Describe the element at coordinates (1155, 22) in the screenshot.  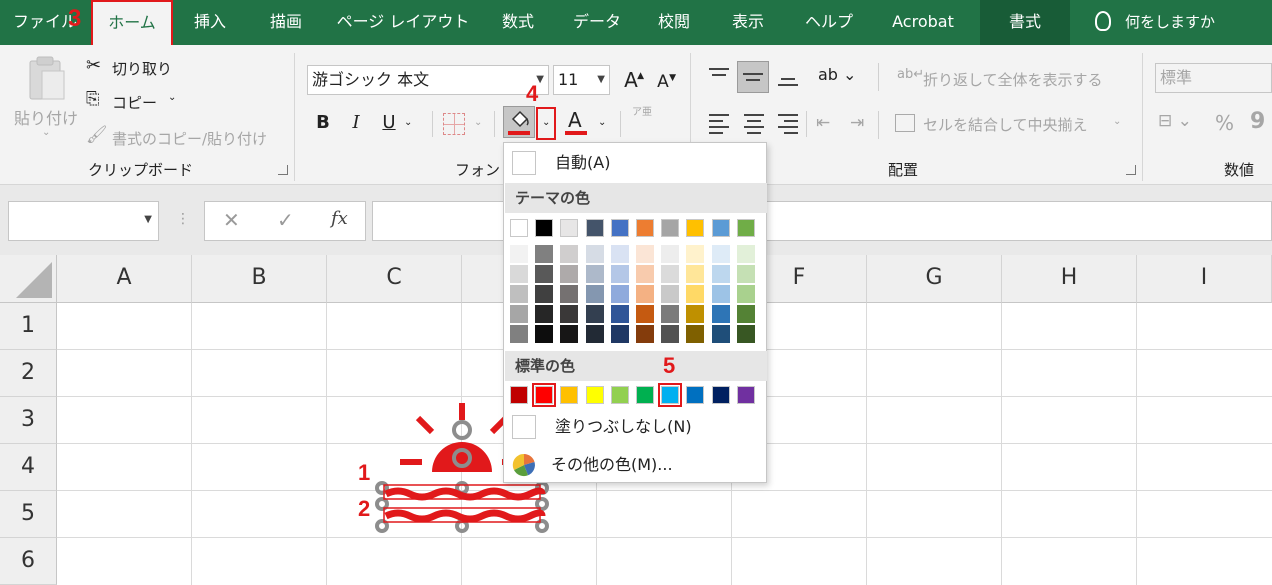
I see `tell-me-search: 何をしますか` at that location.